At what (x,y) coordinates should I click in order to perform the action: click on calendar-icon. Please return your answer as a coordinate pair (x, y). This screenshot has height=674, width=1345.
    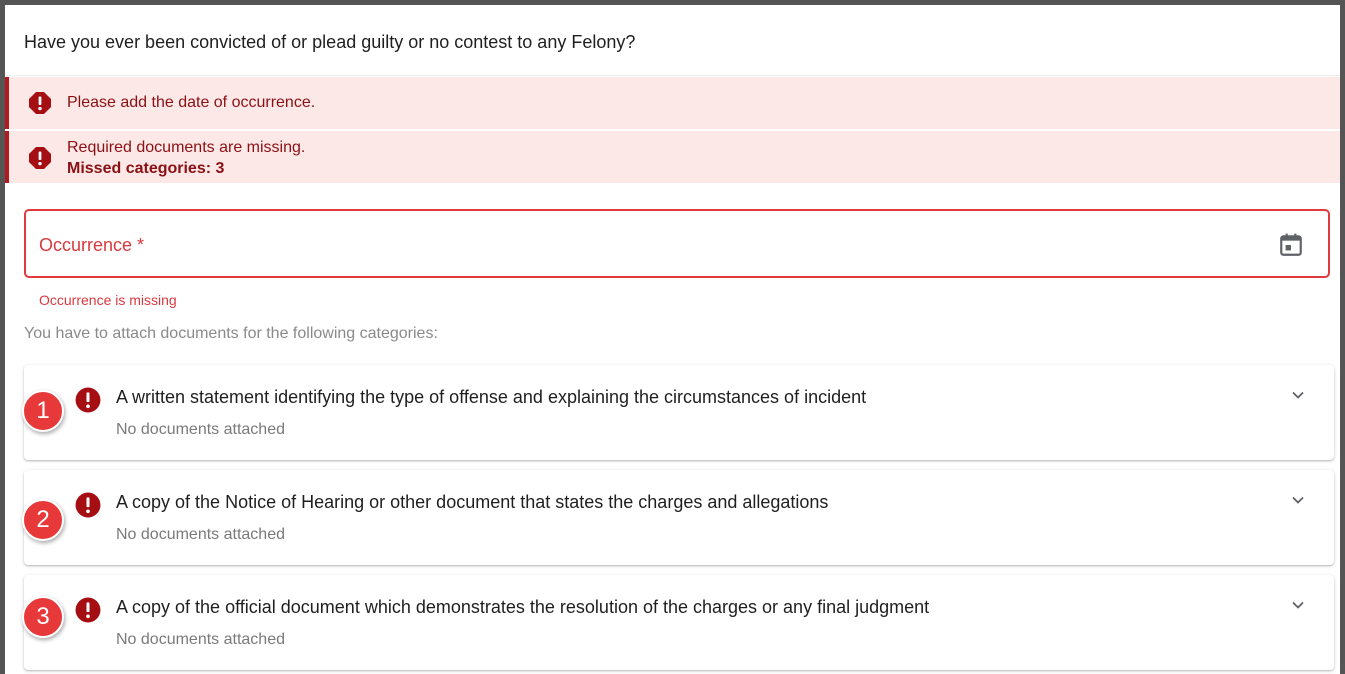
    Looking at the image, I should click on (1291, 245).